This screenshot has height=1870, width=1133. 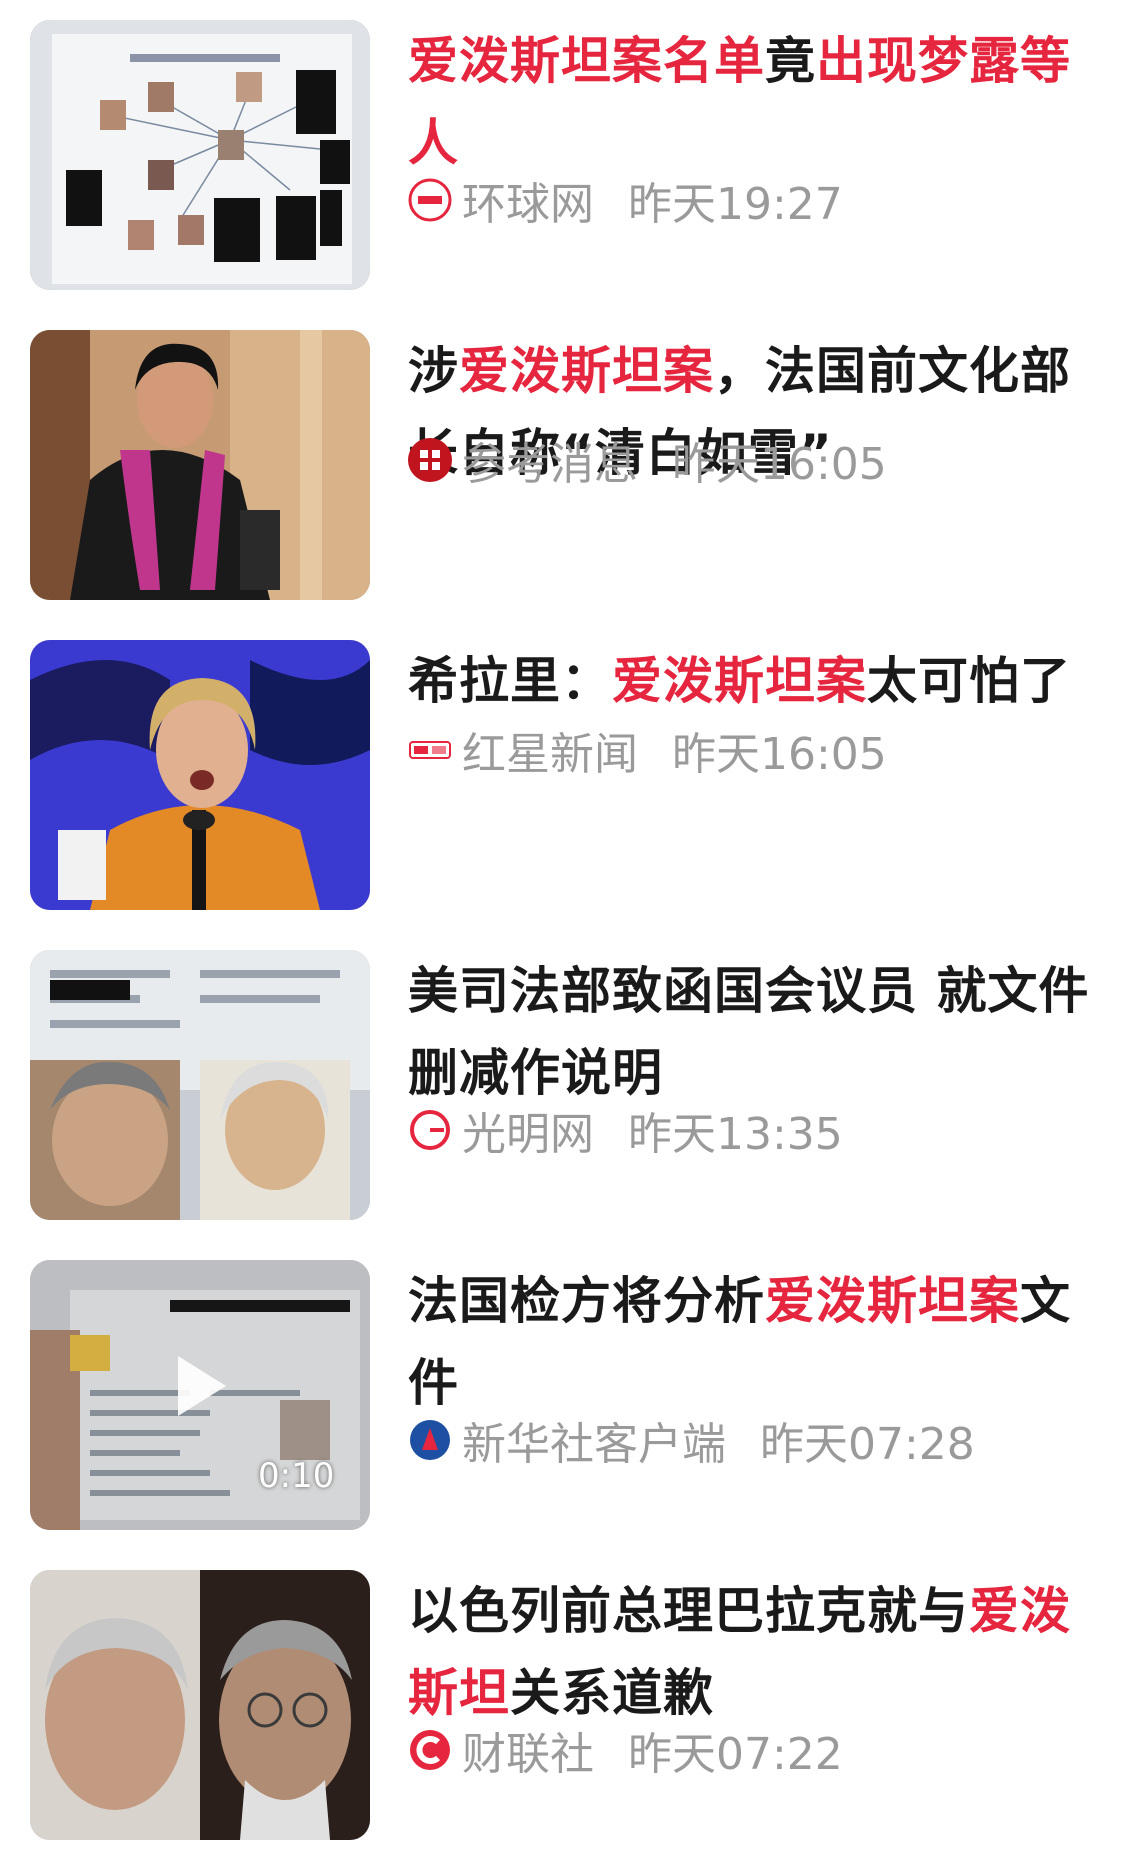 I want to click on document-photo, so click(x=200, y=155).